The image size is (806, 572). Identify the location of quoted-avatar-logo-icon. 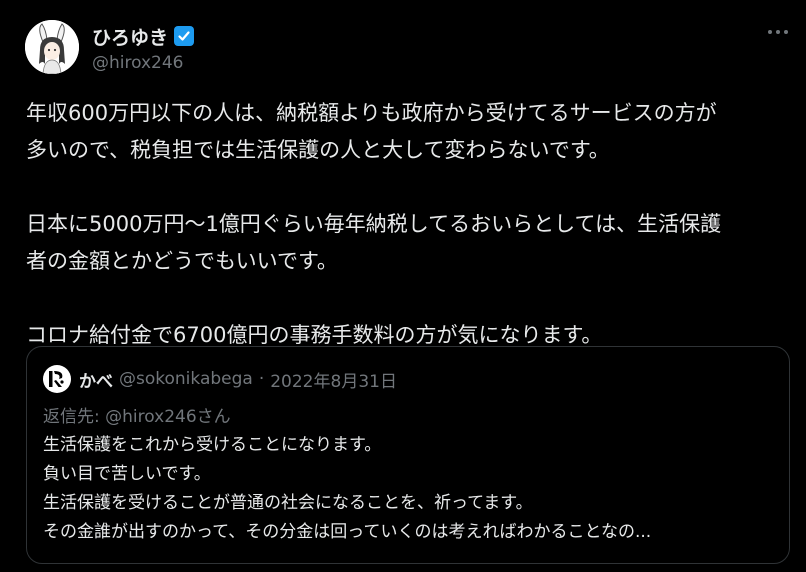
(56, 379).